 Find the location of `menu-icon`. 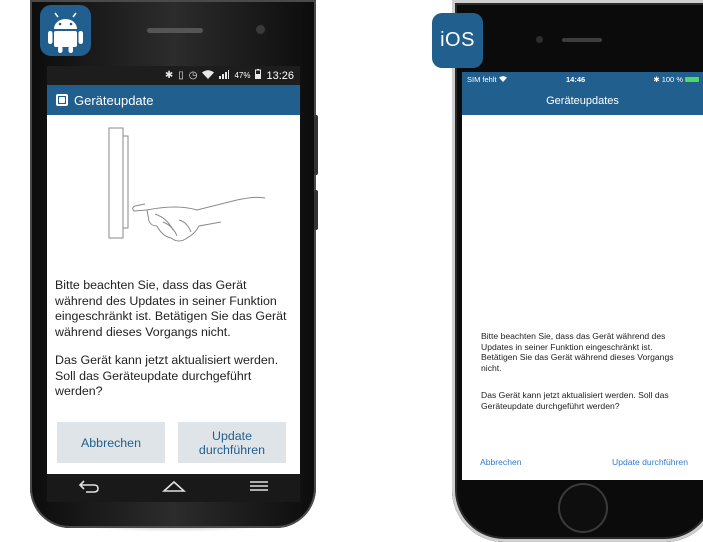

menu-icon is located at coordinates (259, 488).